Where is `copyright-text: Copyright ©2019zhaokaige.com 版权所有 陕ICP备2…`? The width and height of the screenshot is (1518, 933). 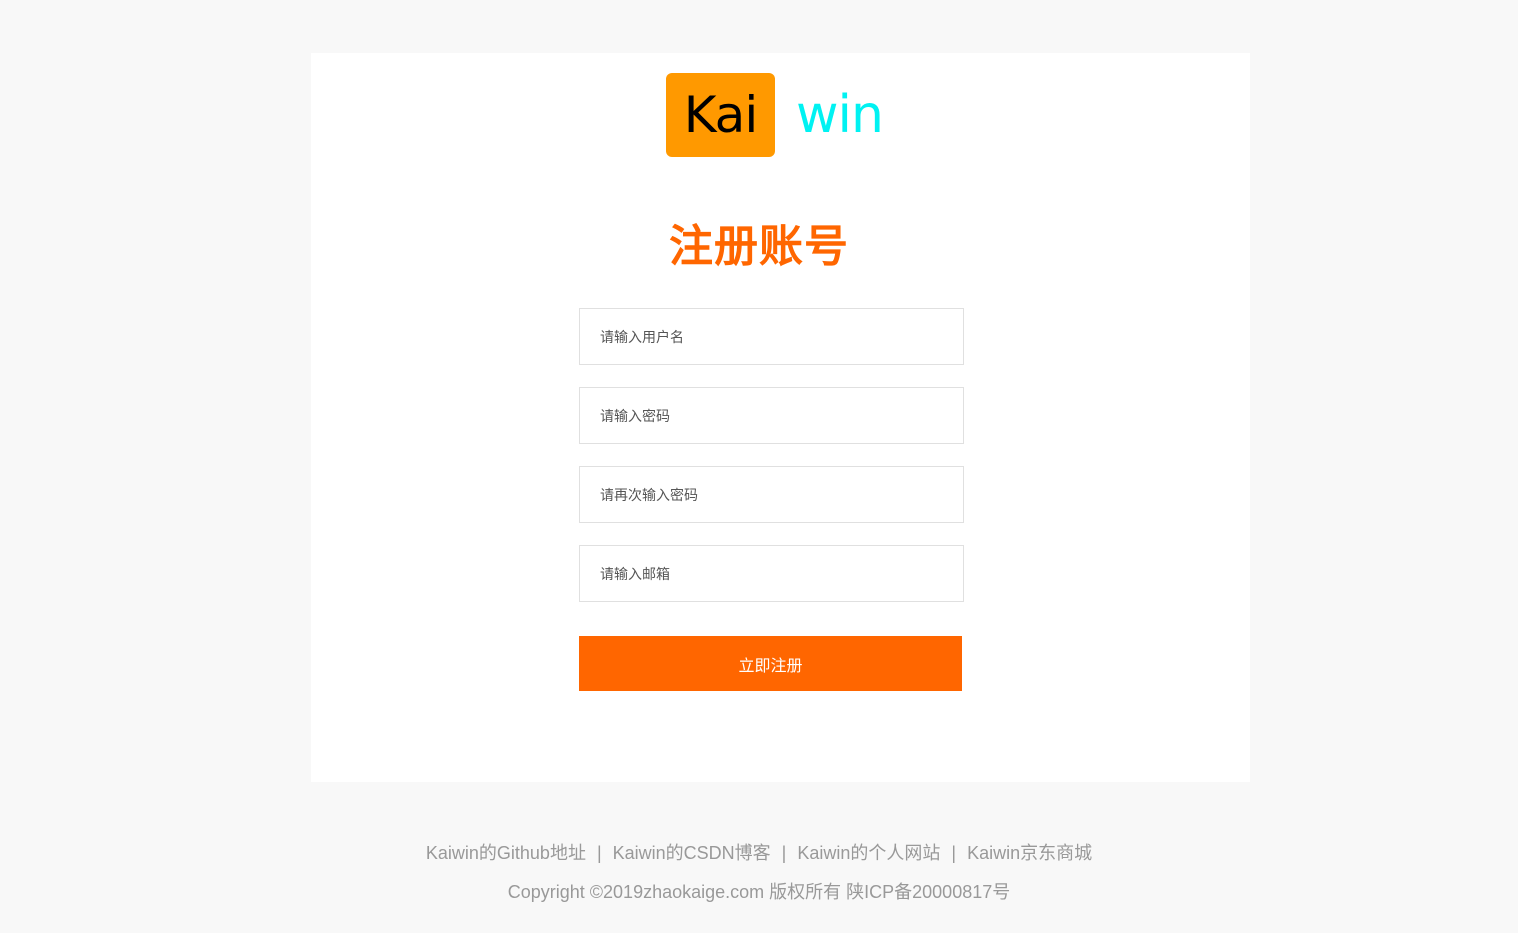 copyright-text: Copyright ©2019zhaokaige.com 版权所有 陕ICP备2… is located at coordinates (759, 892).